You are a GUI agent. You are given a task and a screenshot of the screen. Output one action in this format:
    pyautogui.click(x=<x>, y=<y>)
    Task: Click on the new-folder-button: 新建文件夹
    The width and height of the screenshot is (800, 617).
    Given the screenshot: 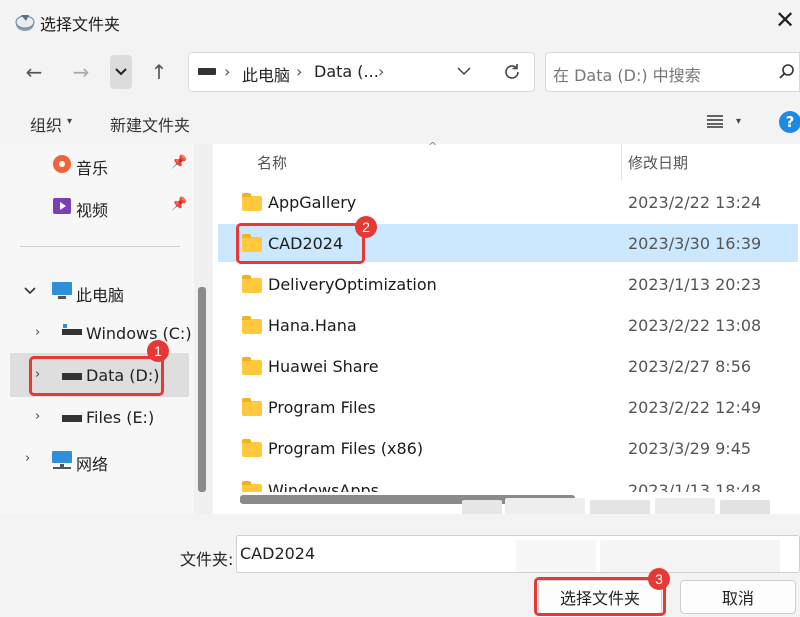 What is the action you would take?
    pyautogui.click(x=150, y=124)
    